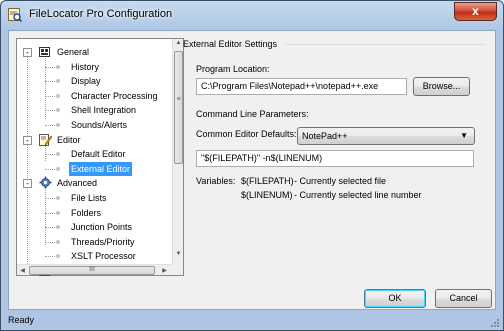 This screenshot has height=331, width=504. What do you see at coordinates (463, 298) in the screenshot?
I see `cancel-button: Cancel` at bounding box center [463, 298].